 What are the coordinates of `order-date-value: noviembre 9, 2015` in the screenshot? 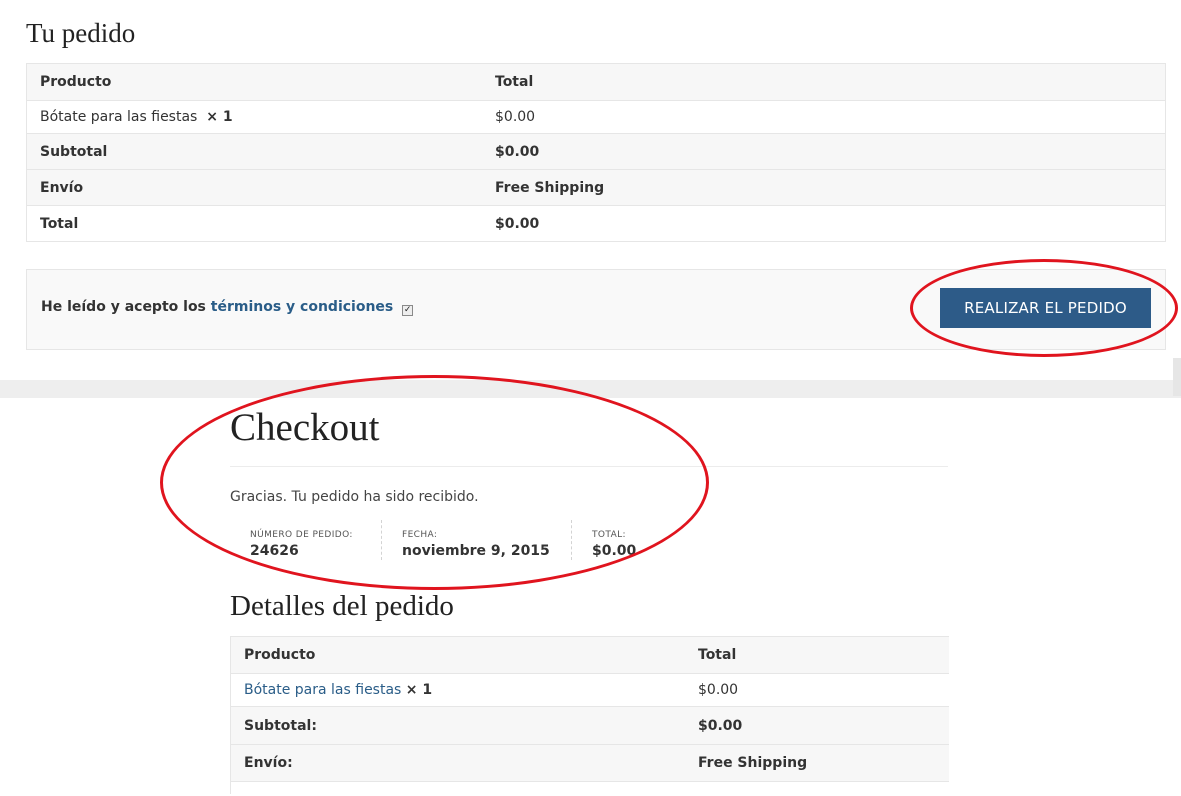 It's located at (476, 551).